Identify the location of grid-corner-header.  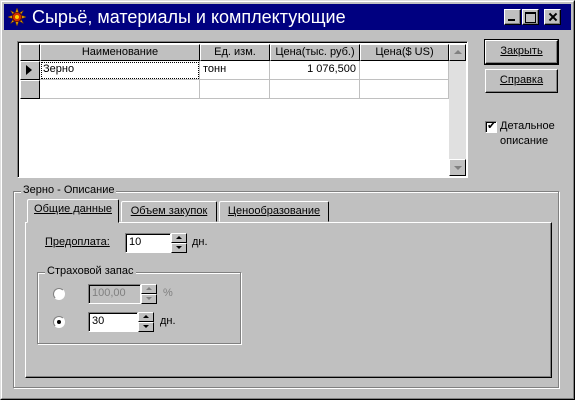
(30, 52).